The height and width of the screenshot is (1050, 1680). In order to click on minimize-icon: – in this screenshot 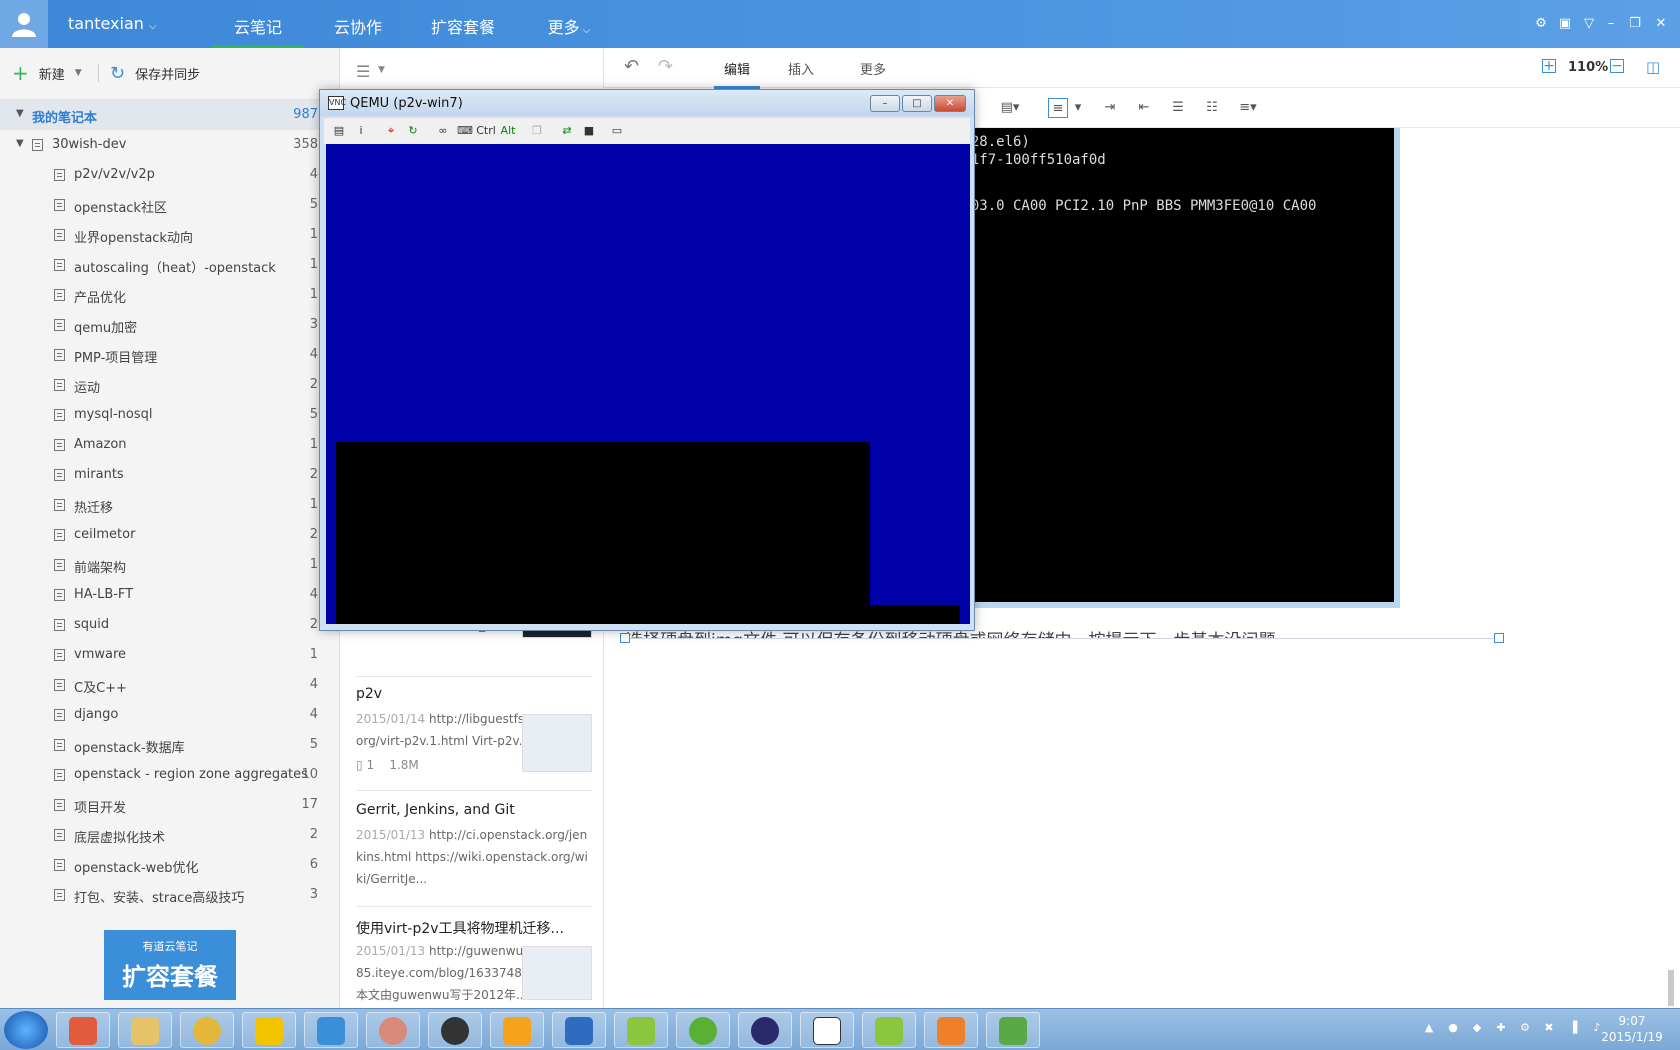, I will do `click(1611, 24)`.